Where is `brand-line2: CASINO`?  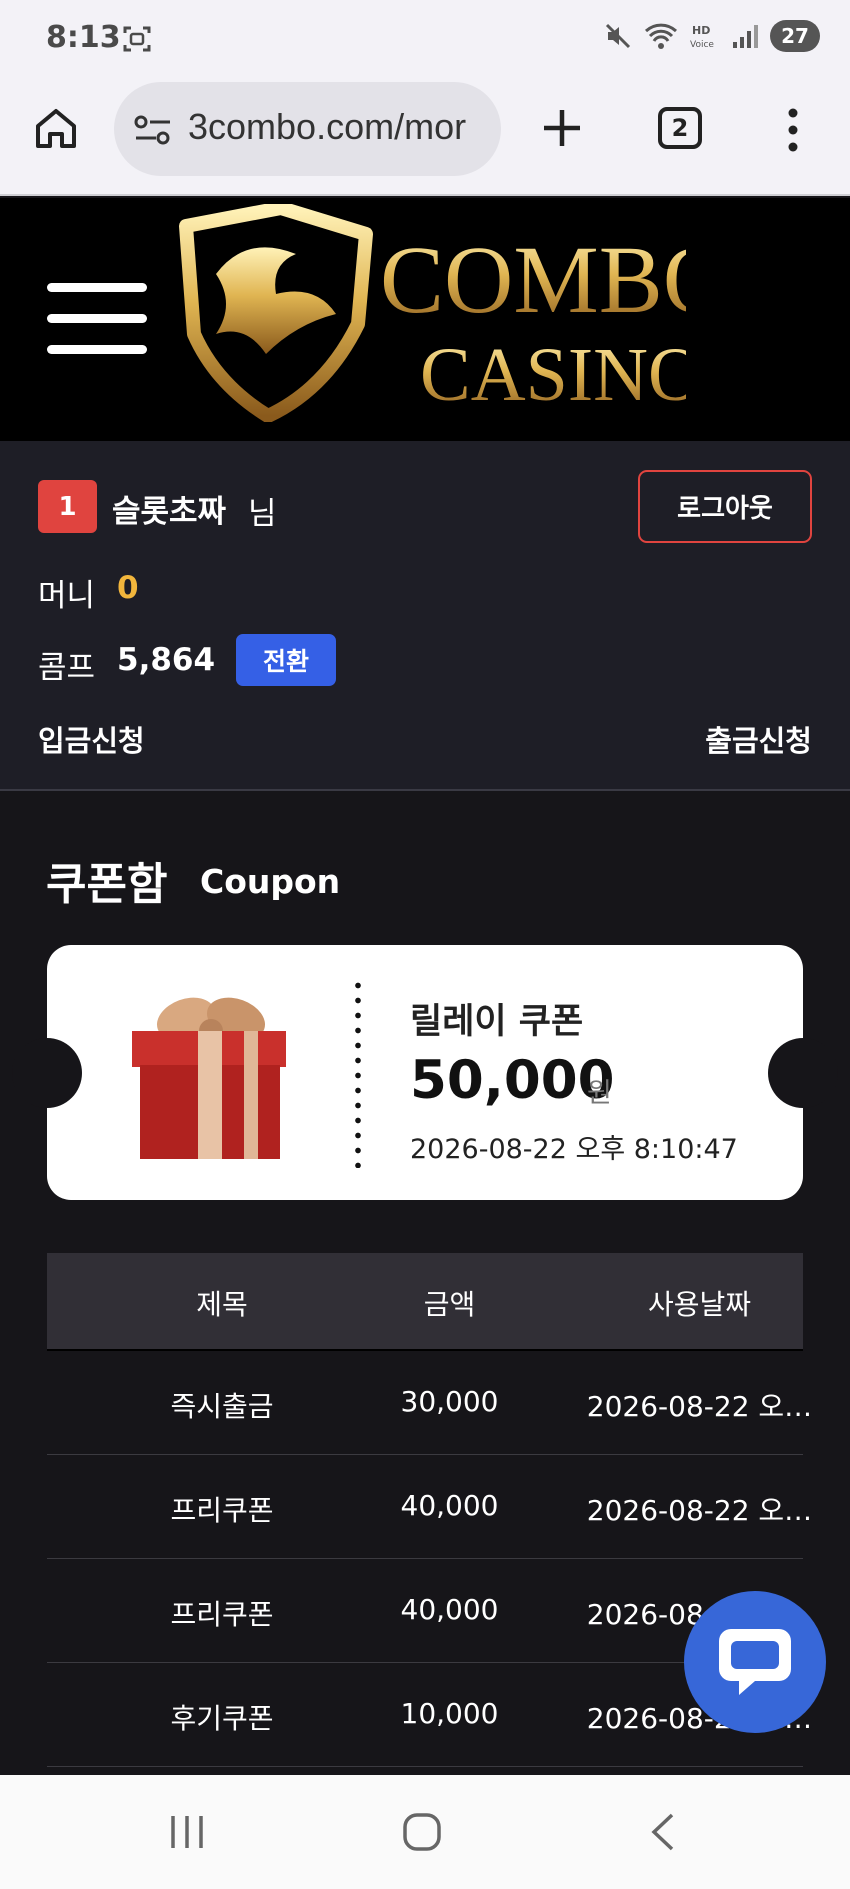 brand-line2: CASINO is located at coordinates (553, 375).